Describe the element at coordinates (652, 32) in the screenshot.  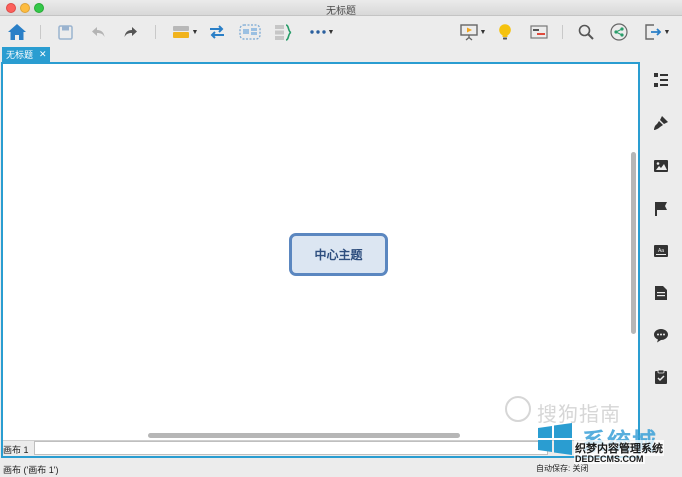
I see `export-icon` at that location.